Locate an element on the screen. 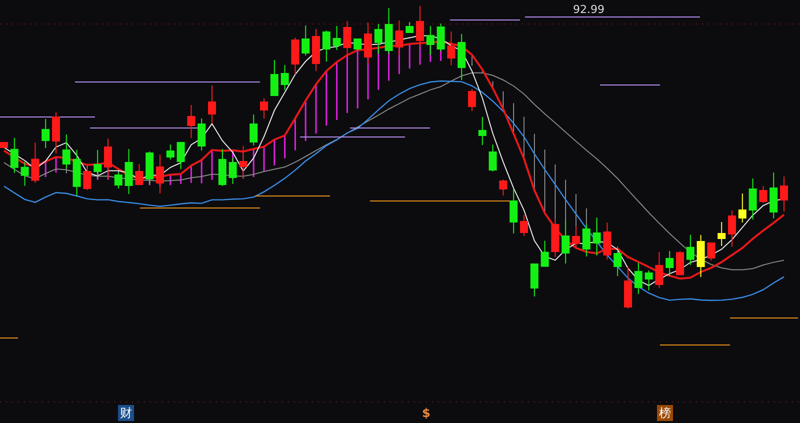 This screenshot has height=423, width=800. marker-label: 榜 is located at coordinates (665, 413).